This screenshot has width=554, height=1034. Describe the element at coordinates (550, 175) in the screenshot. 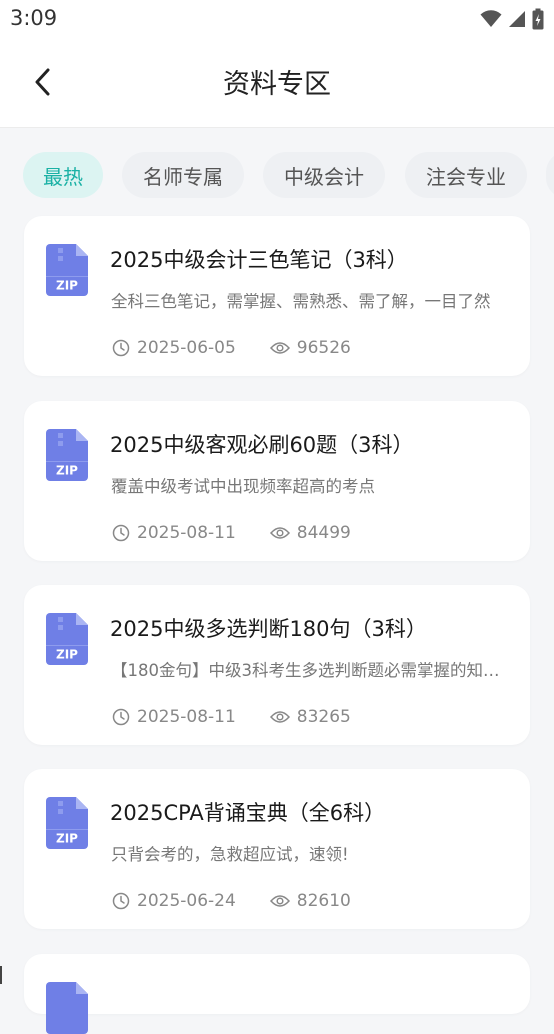

I see `tab-more-hidden` at that location.